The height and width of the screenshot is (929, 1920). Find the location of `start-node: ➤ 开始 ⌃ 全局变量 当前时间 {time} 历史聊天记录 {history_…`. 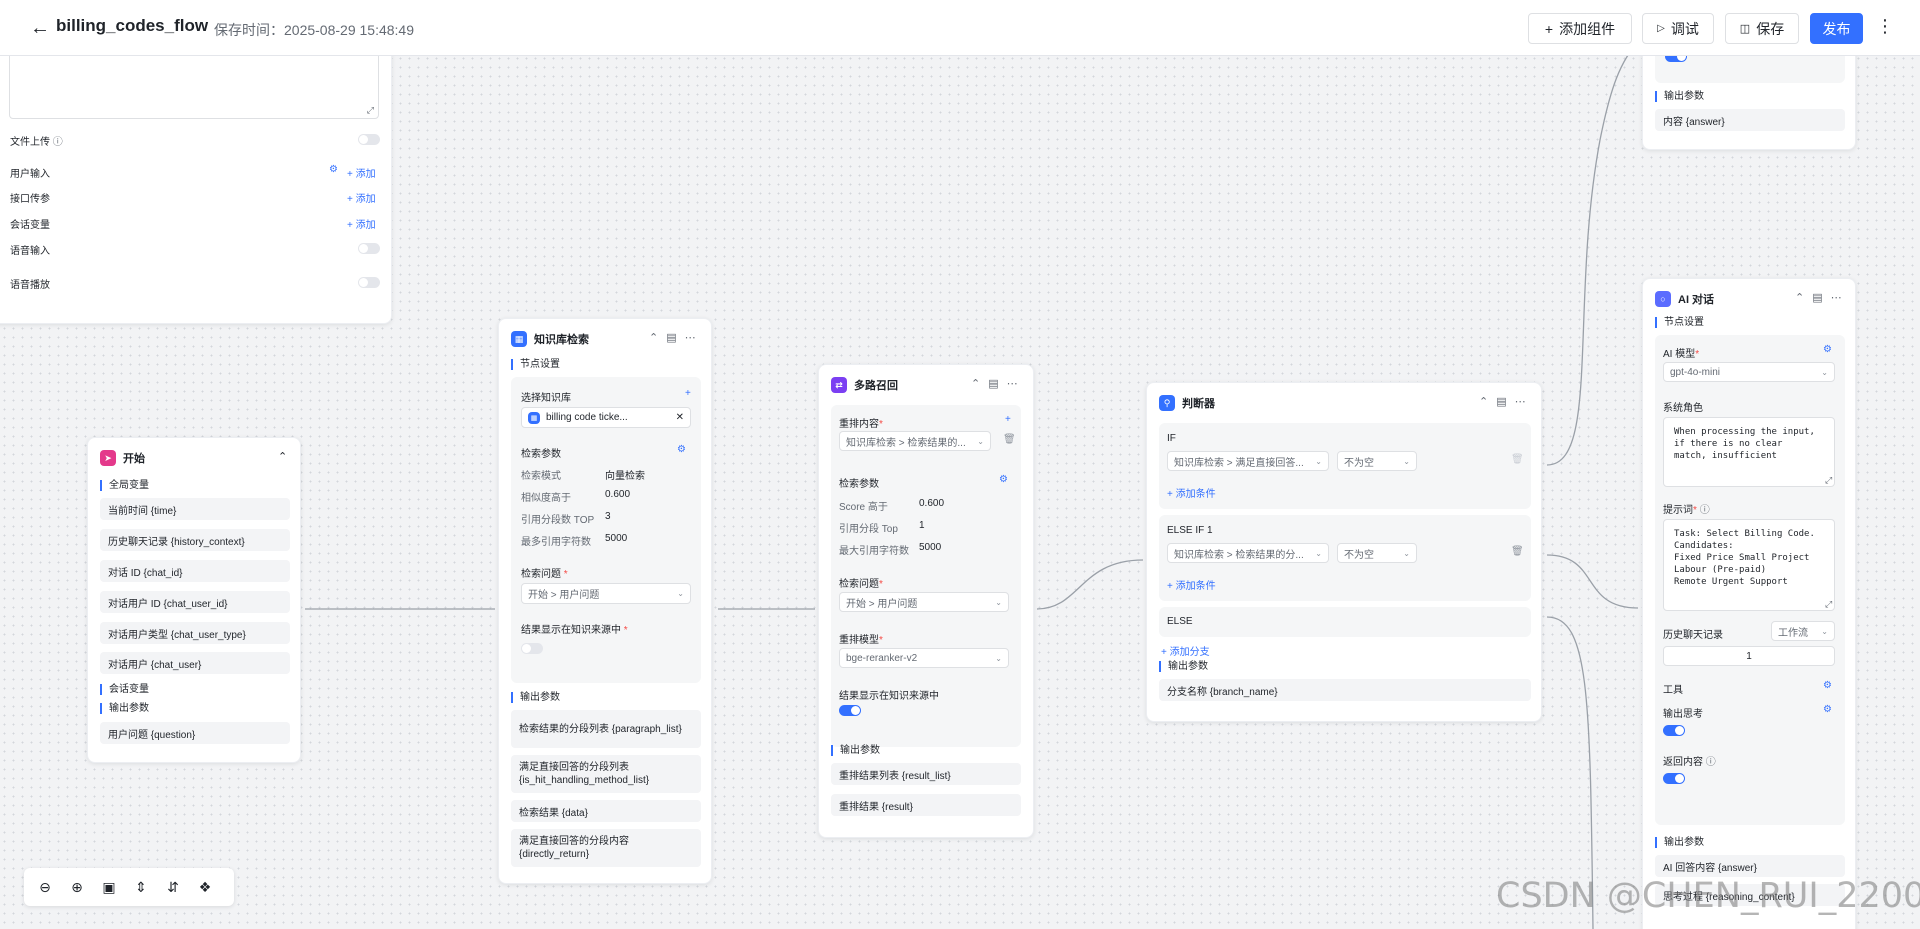

start-node: ➤ 开始 ⌃ 全局变量 当前时间 {time} 历史聊天记录 {history_… is located at coordinates (194, 600).